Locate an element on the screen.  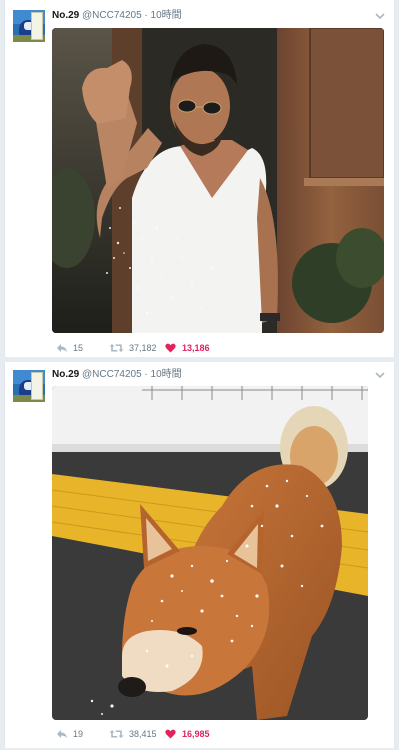
like-count: 13,186 is located at coordinates (196, 348).